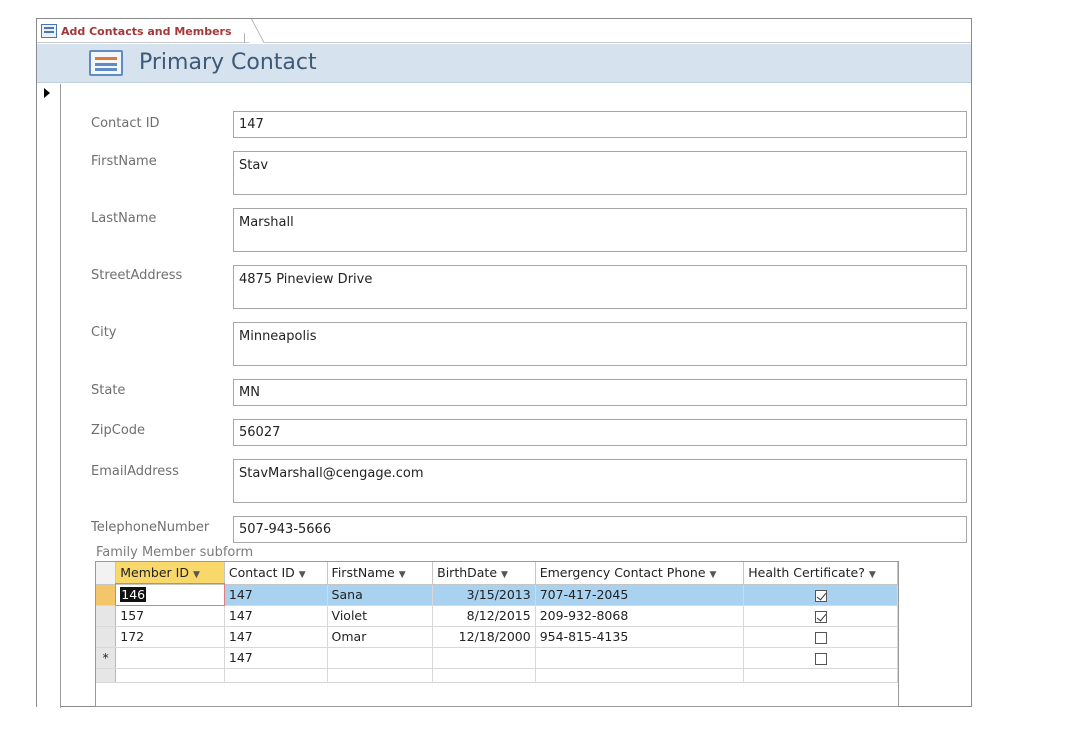 The image size is (1070, 733). What do you see at coordinates (504, 63) in the screenshot?
I see `form-header: Primary Contact` at bounding box center [504, 63].